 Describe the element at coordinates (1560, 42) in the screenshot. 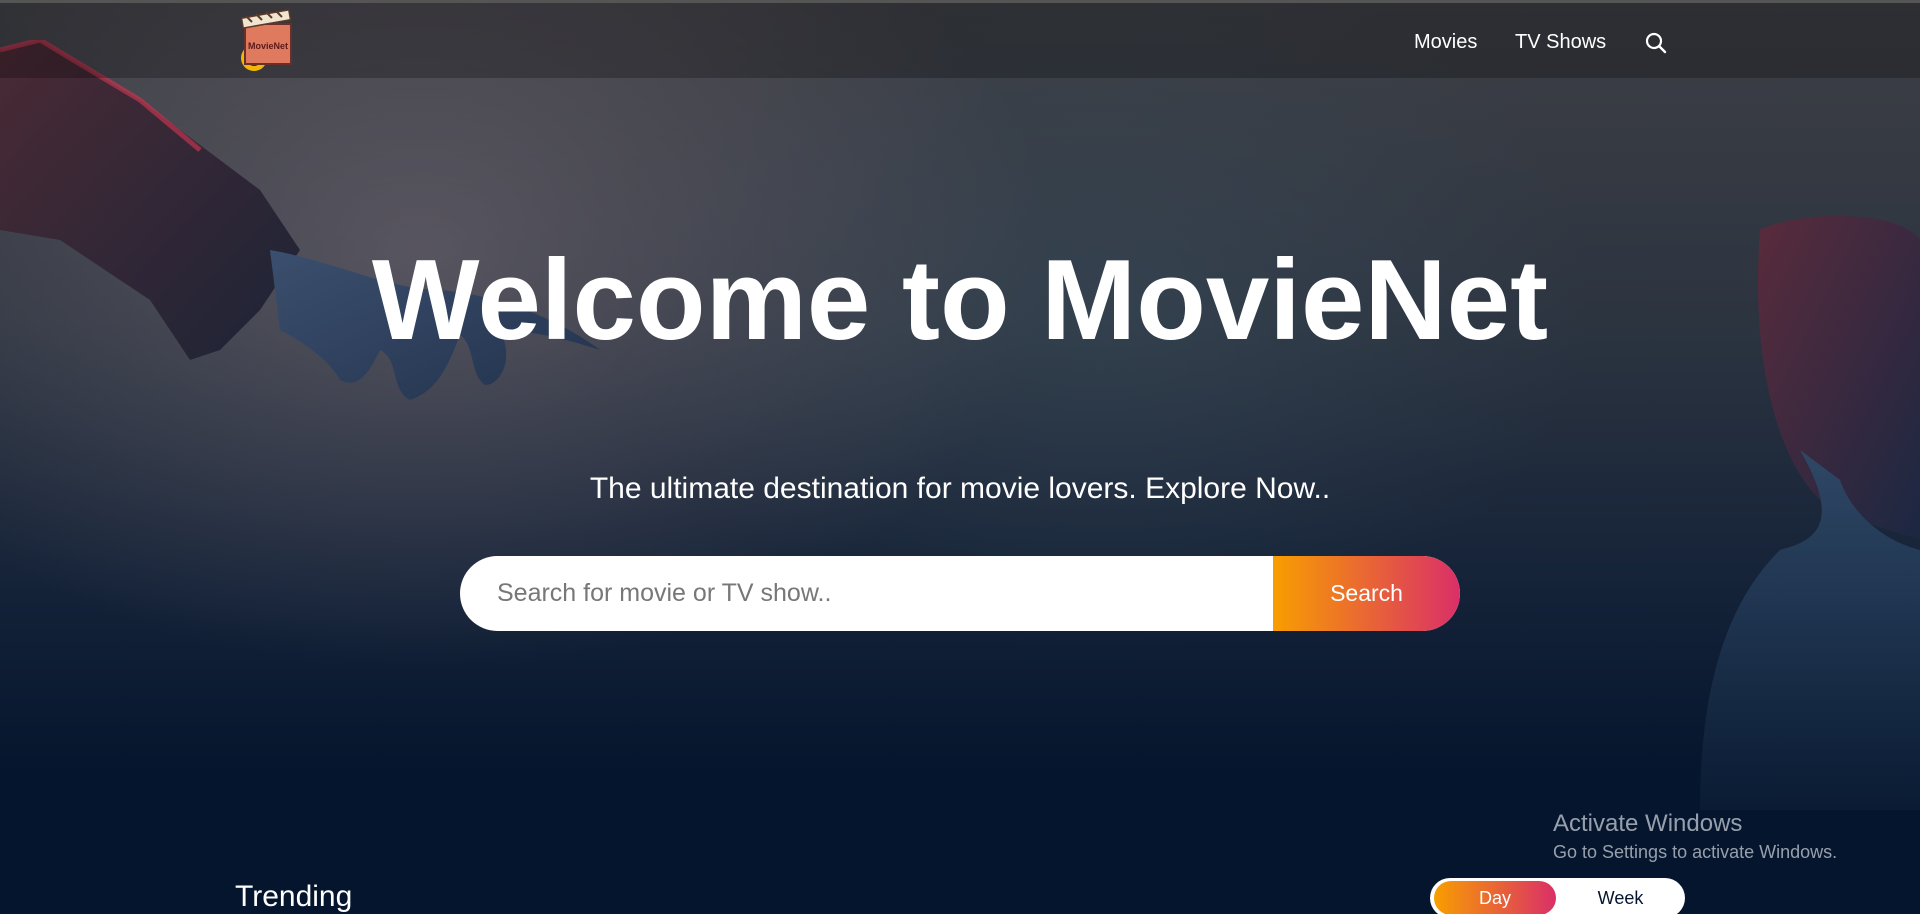

I see `nav-tv-shows-link: TV Shows` at that location.